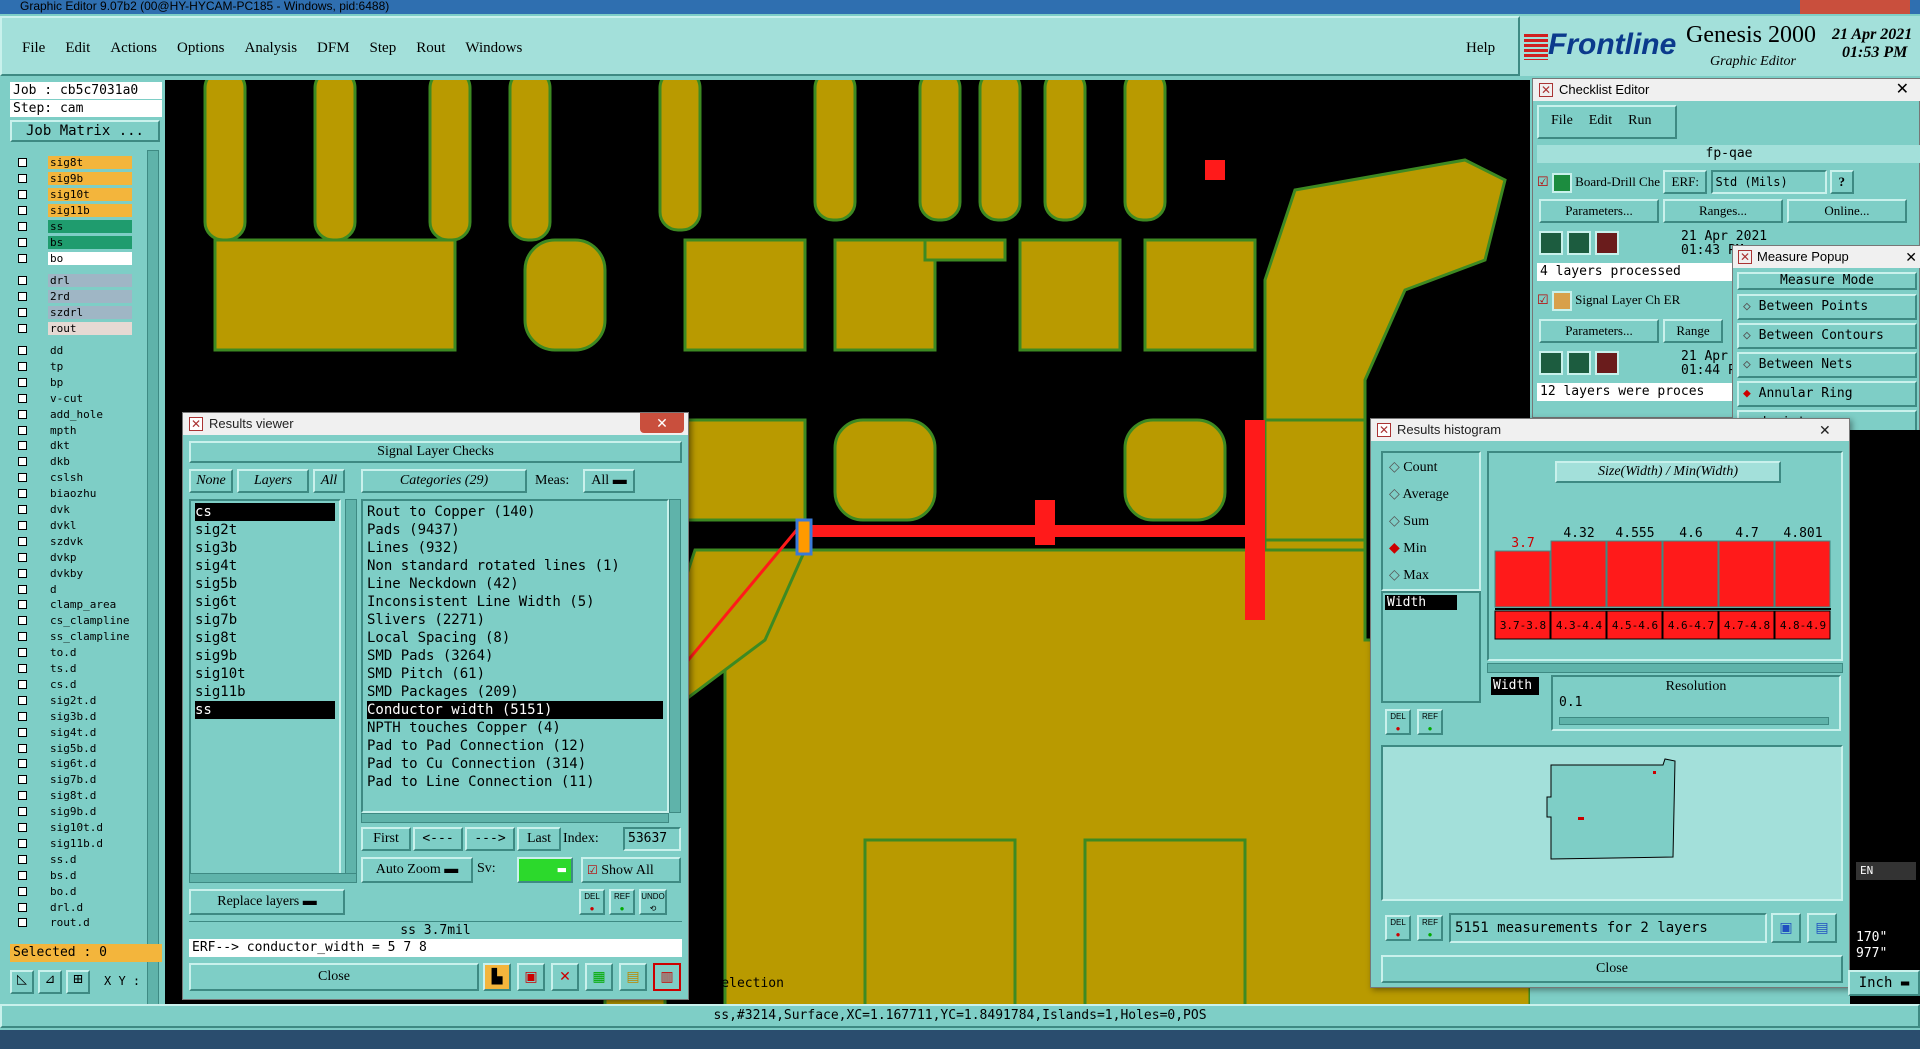 Image resolution: width=1920 pixels, height=1049 pixels. Describe the element at coordinates (493, 48) in the screenshot. I see `menu-windows: Windows` at that location.